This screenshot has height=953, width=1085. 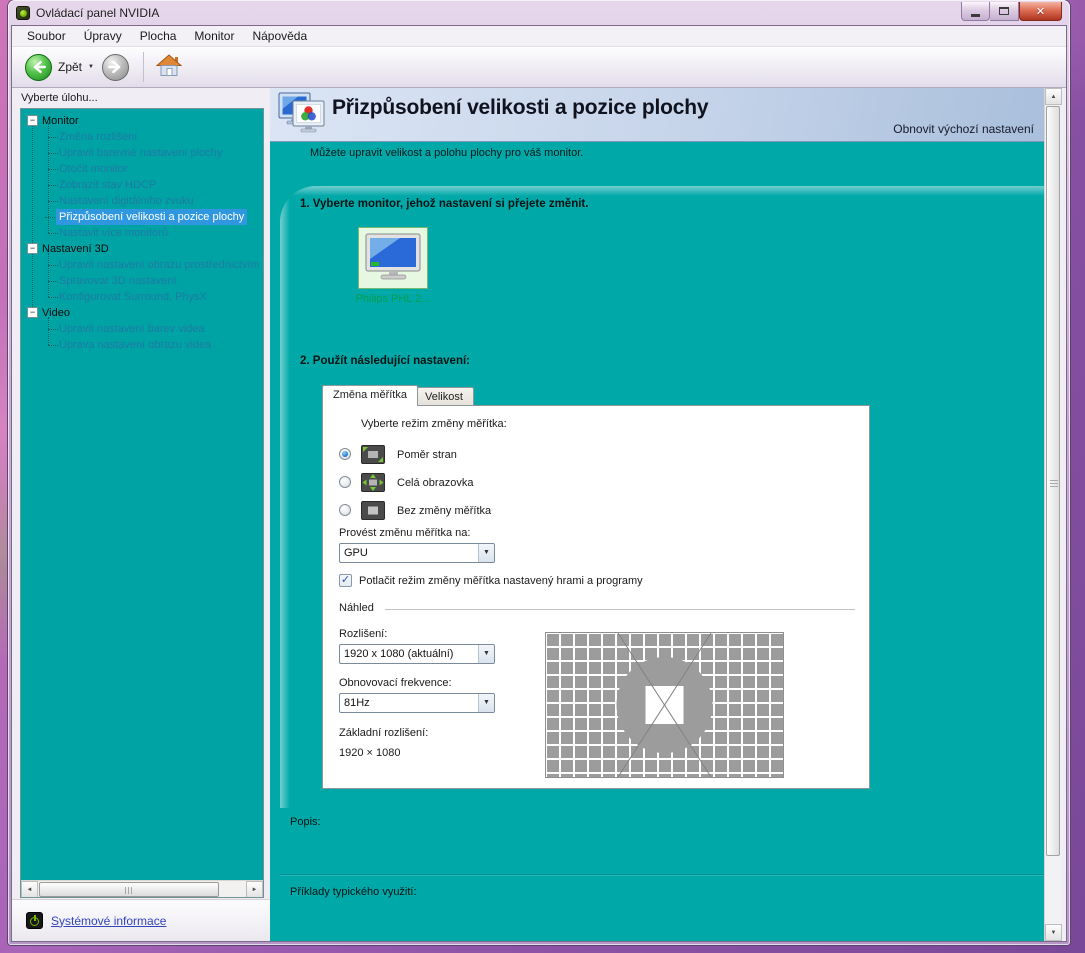 I want to click on scroll-thumb-grip, so click(x=1054, y=484).